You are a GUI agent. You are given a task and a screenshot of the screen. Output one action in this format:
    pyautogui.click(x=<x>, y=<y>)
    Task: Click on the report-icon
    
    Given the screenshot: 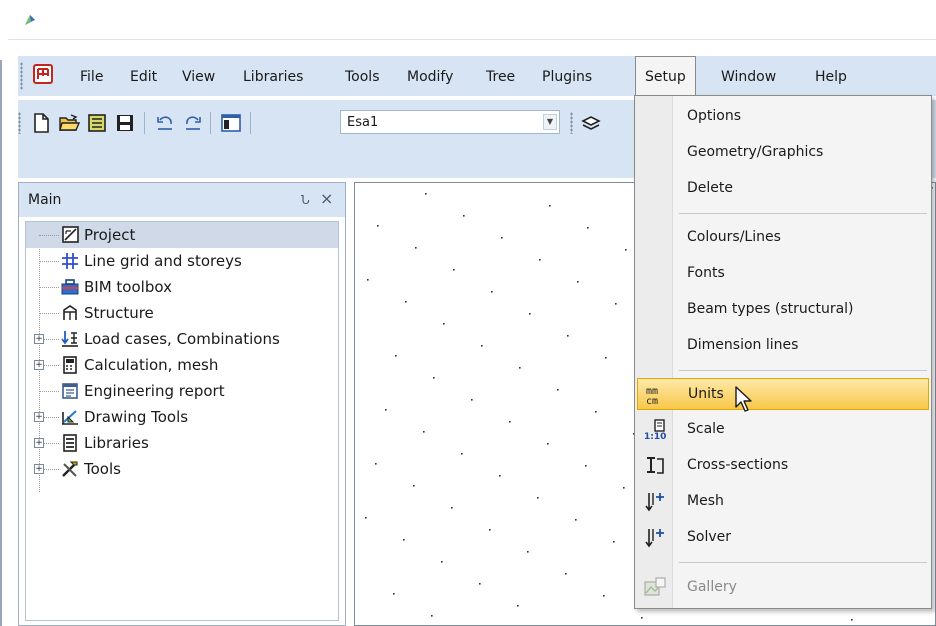 What is the action you would take?
    pyautogui.click(x=70, y=391)
    